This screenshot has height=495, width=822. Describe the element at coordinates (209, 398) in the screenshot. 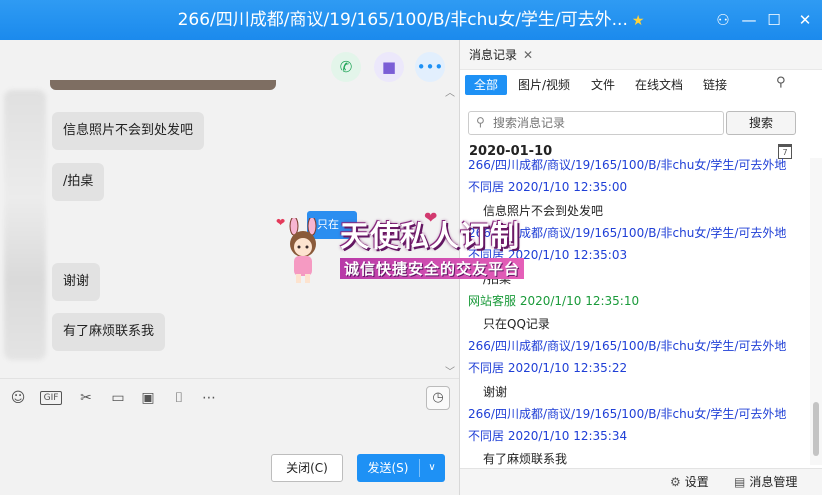

I see `more-tools-icon: ⋯` at that location.